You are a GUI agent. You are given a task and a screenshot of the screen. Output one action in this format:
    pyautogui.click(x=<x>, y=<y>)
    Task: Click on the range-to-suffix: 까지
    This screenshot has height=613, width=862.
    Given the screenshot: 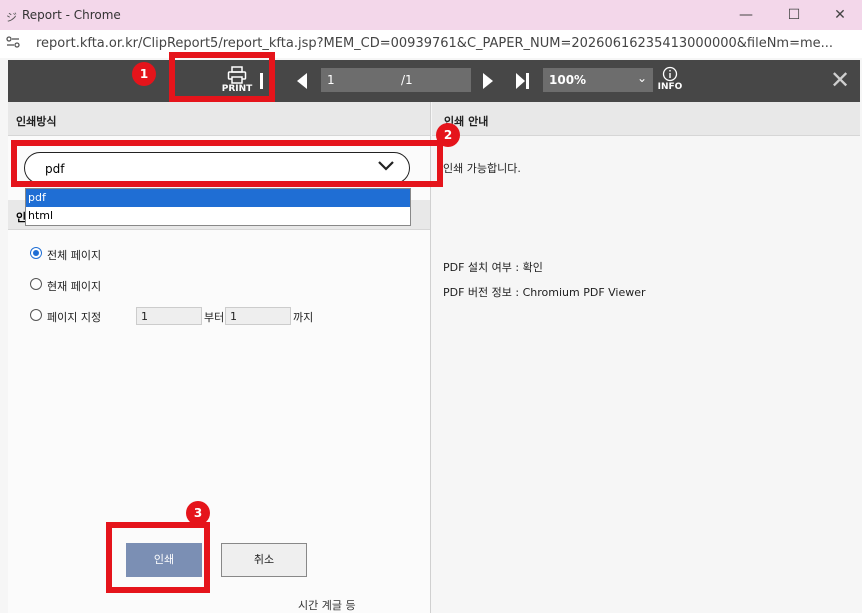 What is the action you would take?
    pyautogui.click(x=303, y=317)
    